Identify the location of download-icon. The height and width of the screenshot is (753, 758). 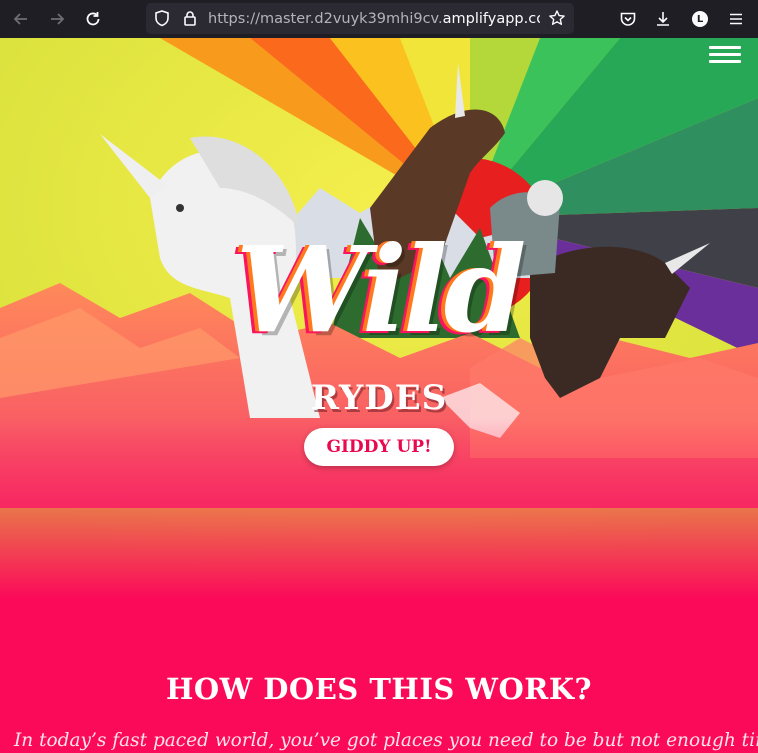
(663, 19).